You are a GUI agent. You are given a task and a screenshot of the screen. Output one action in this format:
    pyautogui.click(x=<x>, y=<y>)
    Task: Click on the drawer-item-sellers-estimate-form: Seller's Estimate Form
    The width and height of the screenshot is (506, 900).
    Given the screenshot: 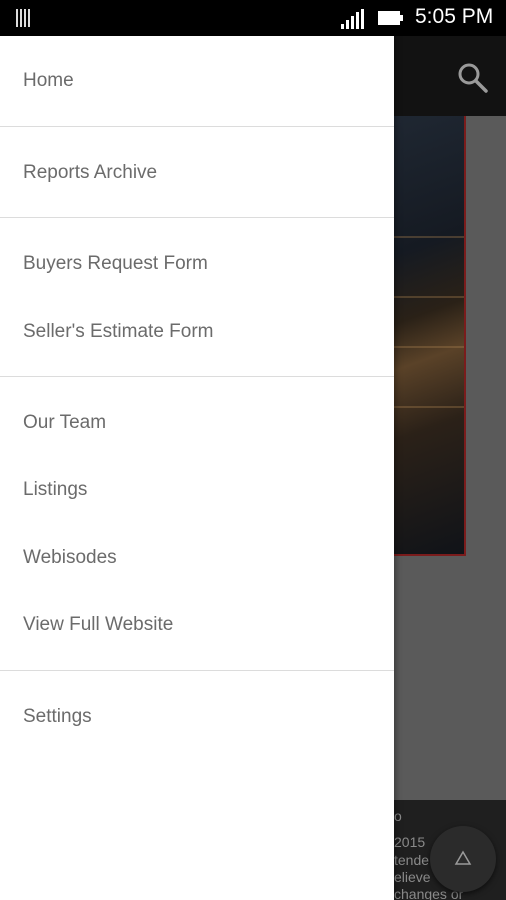 What is the action you would take?
    pyautogui.click(x=197, y=332)
    